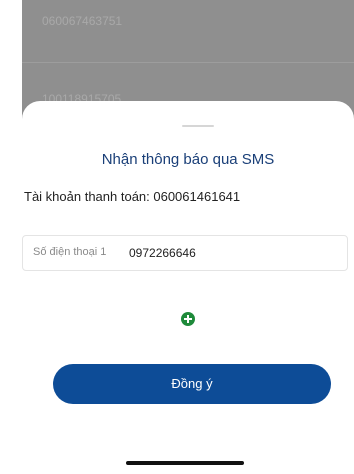 Image resolution: width=354 pixels, height=474 pixels. What do you see at coordinates (70, 252) in the screenshot?
I see `phone-number-label: Số điện thoại 1` at bounding box center [70, 252].